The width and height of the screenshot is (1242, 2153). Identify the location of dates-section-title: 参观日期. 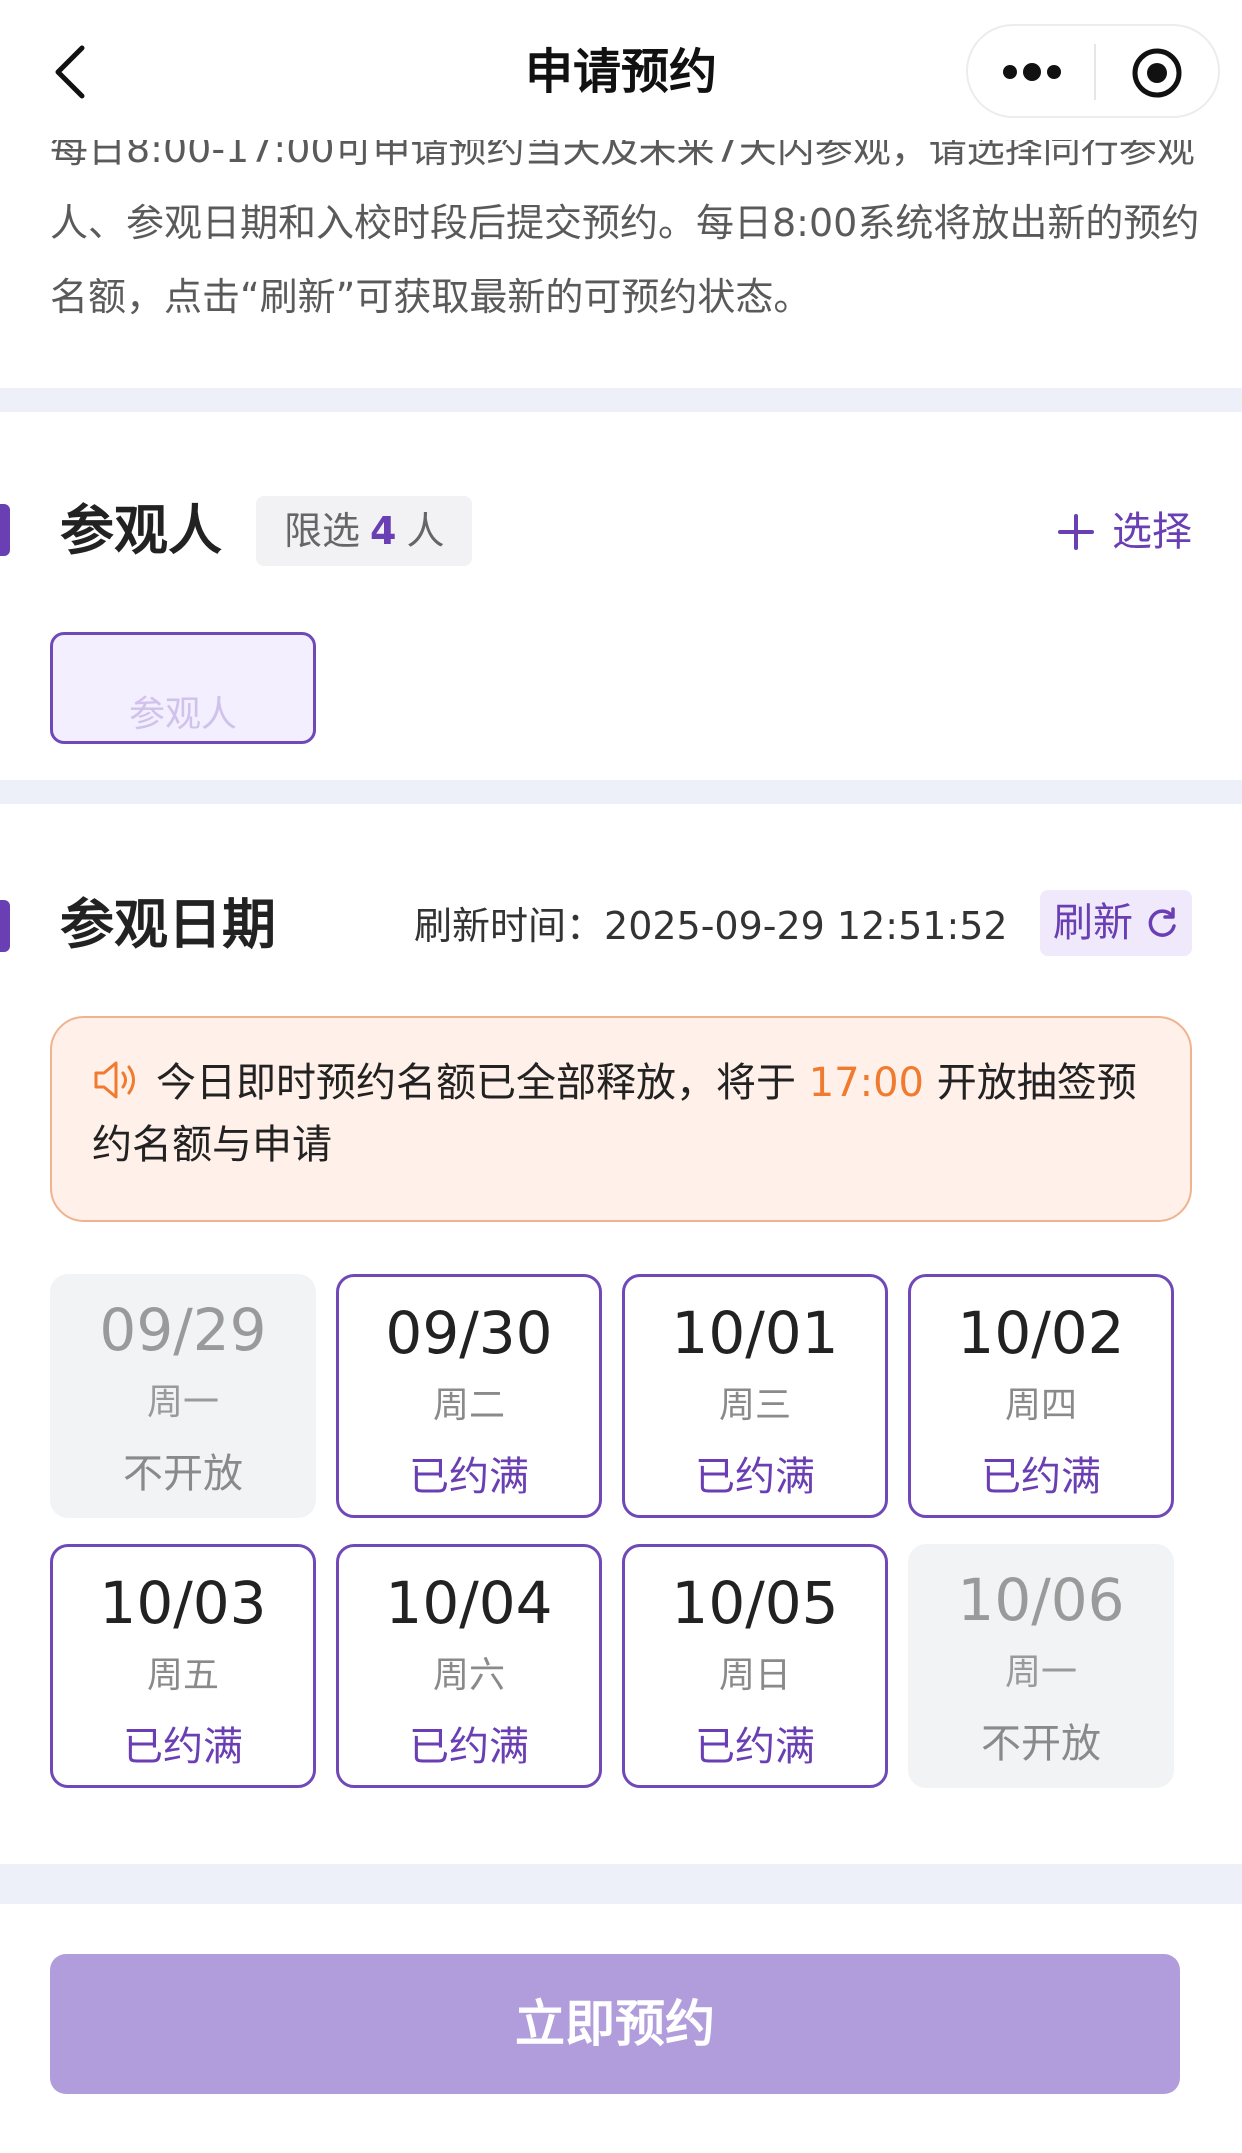
(168, 924).